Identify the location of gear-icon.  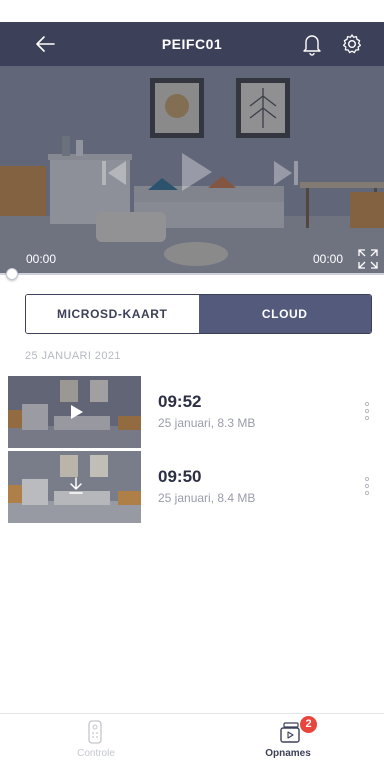
(352, 44).